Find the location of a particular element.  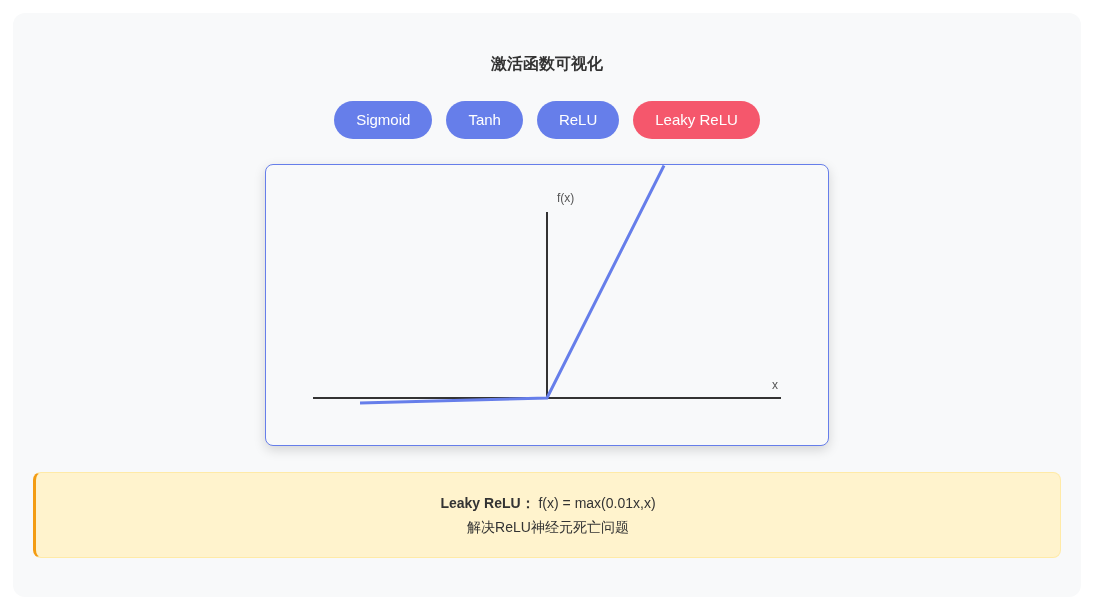

page-title: 激活函数可视化 is located at coordinates (547, 64).